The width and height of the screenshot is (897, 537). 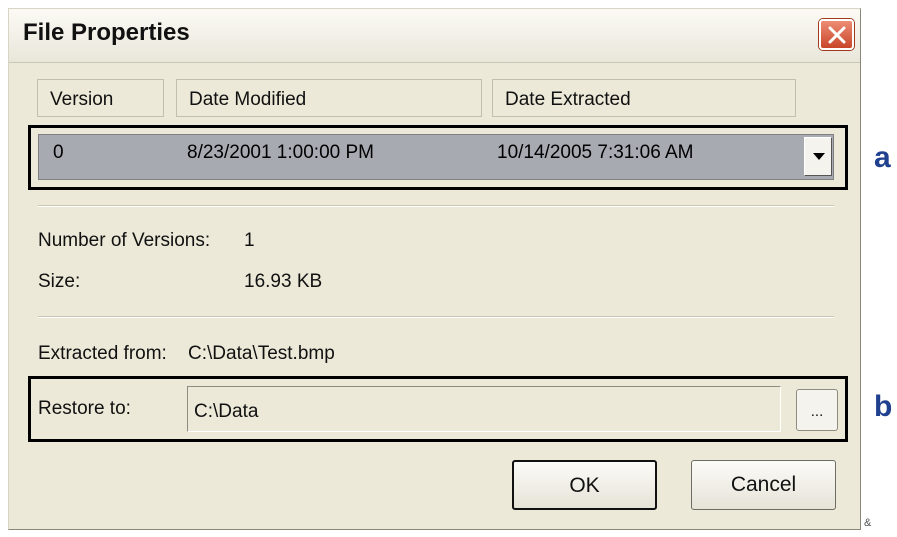 What do you see at coordinates (261, 353) in the screenshot?
I see `extracted-from-value: C:\Data\Test.bmp` at bounding box center [261, 353].